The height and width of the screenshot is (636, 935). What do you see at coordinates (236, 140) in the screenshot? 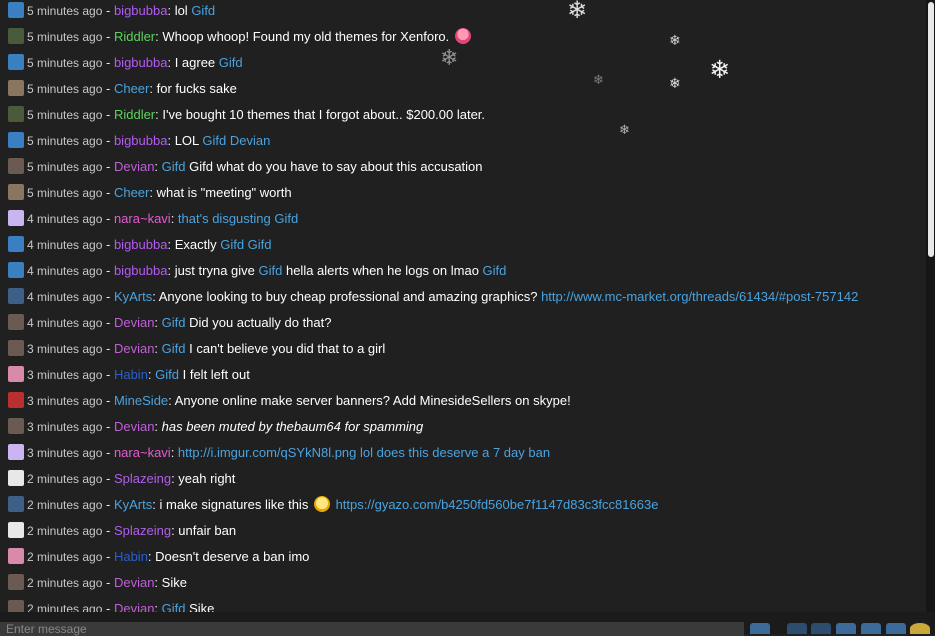
I see `message-link: Gifd Devian` at bounding box center [236, 140].